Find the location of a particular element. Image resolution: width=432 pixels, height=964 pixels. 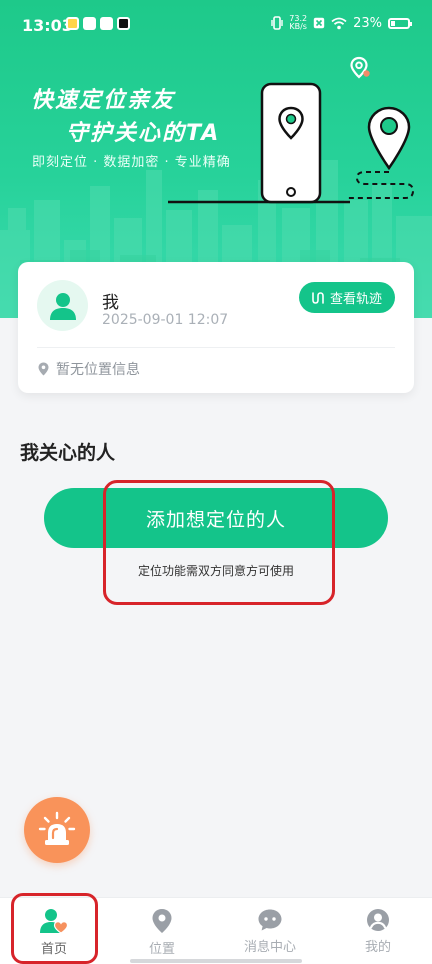

nav-location: 位置 is located at coordinates (162, 931).